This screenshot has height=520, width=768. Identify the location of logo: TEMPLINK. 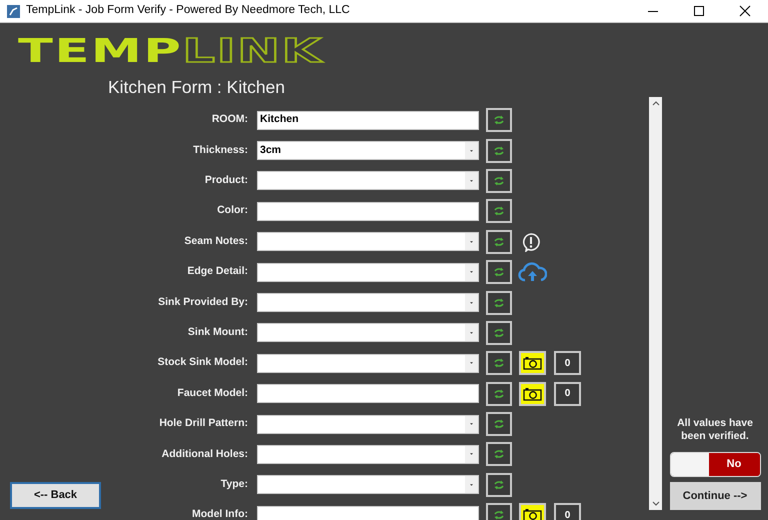
(170, 51).